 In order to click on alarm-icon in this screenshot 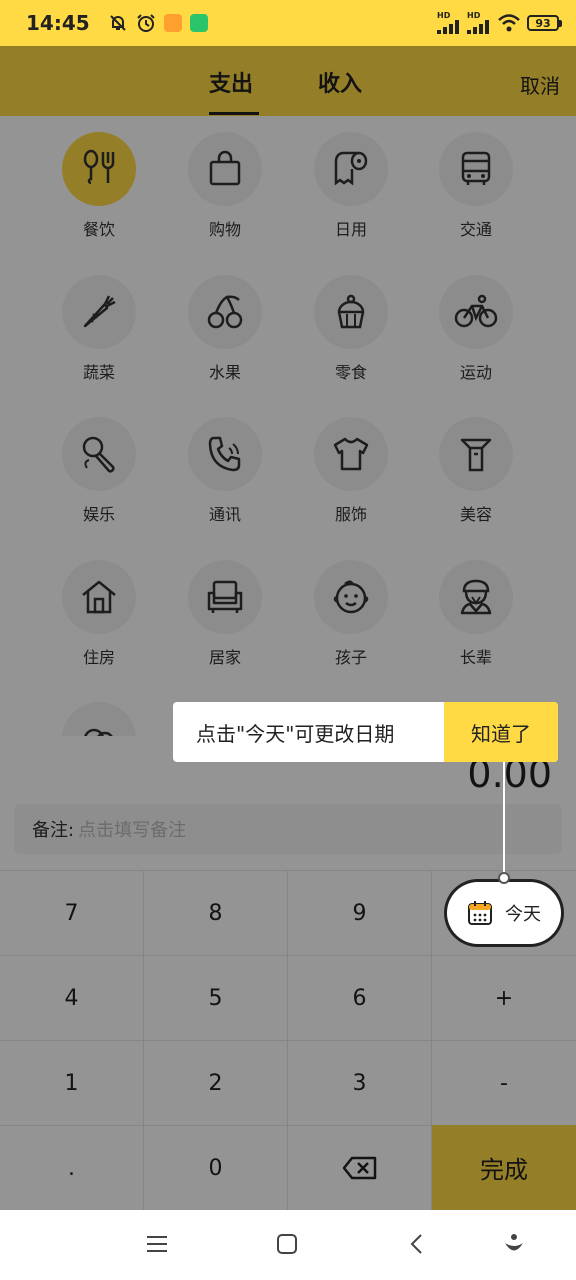, I will do `click(145, 23)`.